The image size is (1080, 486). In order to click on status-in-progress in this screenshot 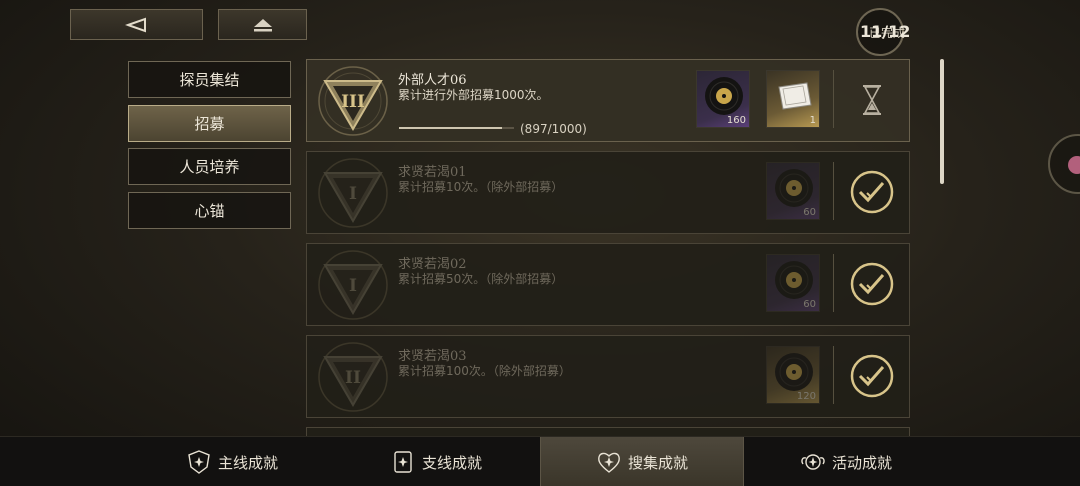, I will do `click(872, 100)`.